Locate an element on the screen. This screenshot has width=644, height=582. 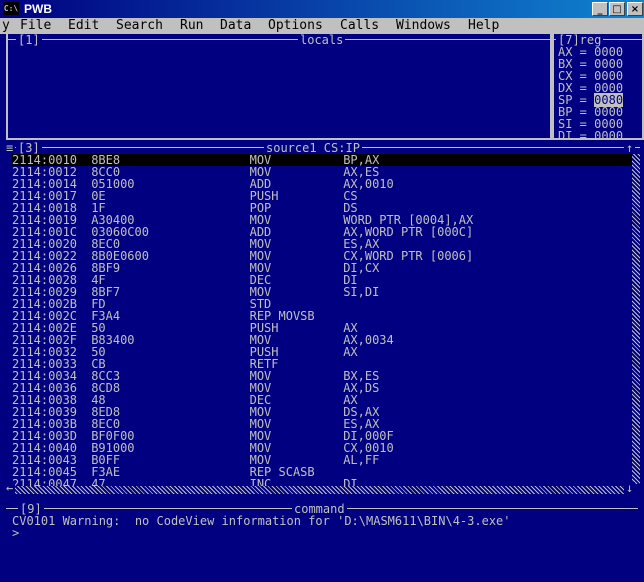
menu-help: Help is located at coordinates (483, 26).